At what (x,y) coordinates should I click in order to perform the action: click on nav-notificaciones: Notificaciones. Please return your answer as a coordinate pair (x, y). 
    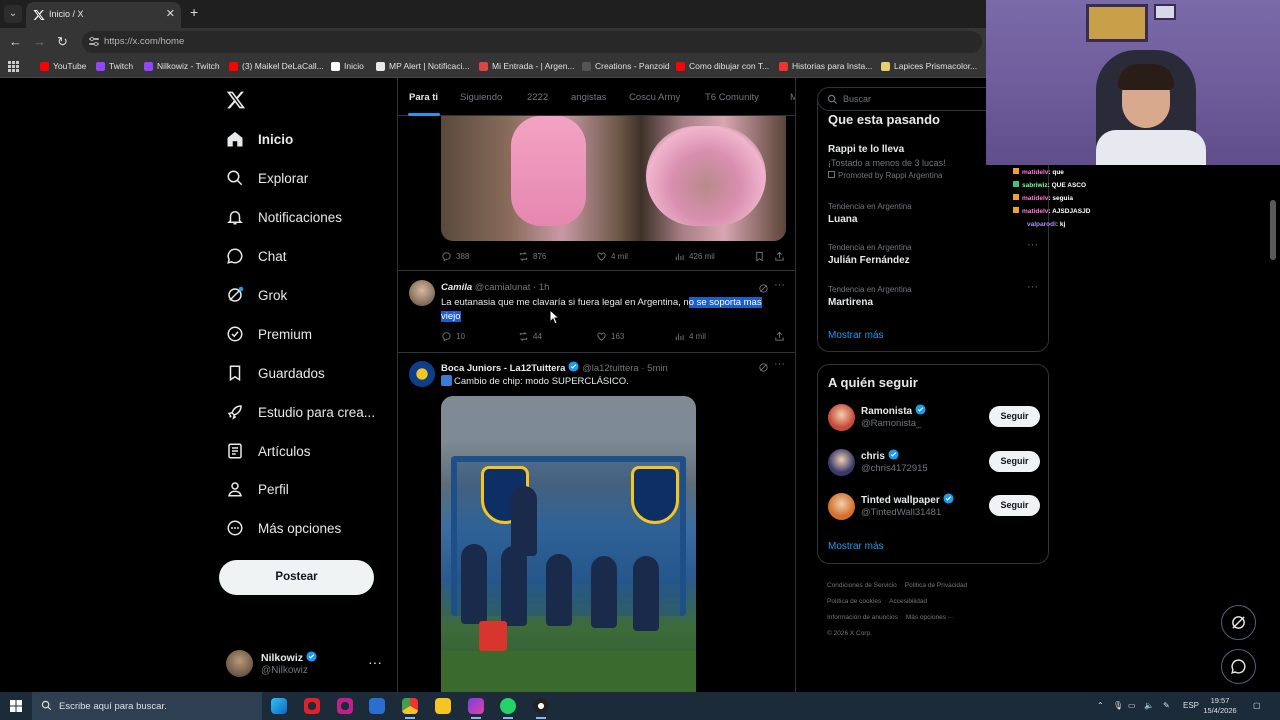
    Looking at the image, I should click on (284, 217).